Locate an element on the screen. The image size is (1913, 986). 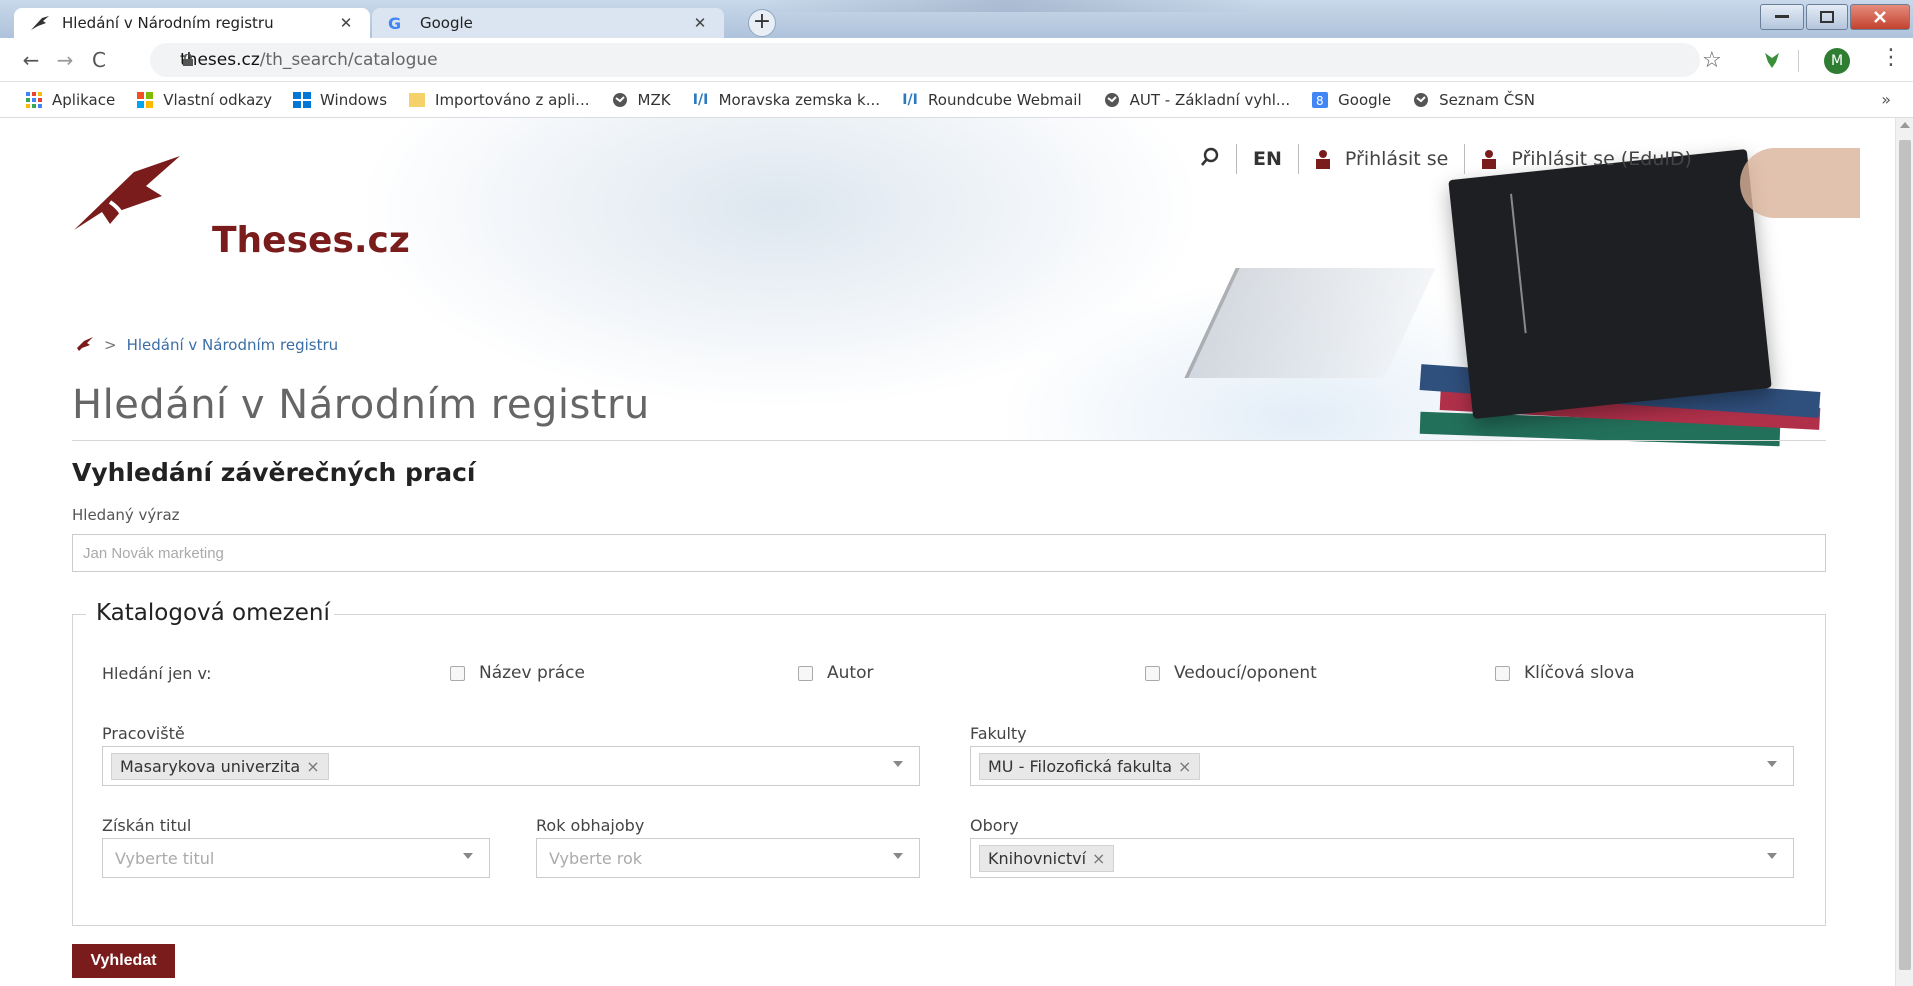
bookmarks-overflow-button: » is located at coordinates (1886, 99).